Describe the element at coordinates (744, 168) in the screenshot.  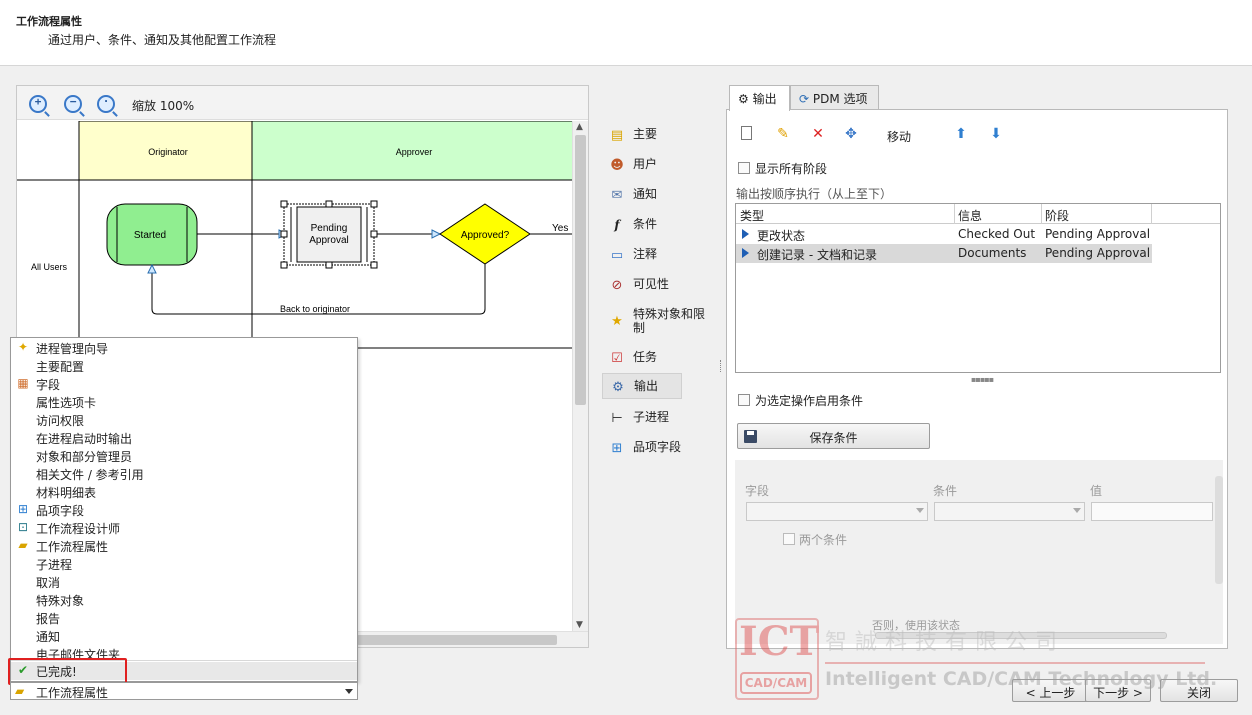
I see `show-all-stages-checkbox` at that location.